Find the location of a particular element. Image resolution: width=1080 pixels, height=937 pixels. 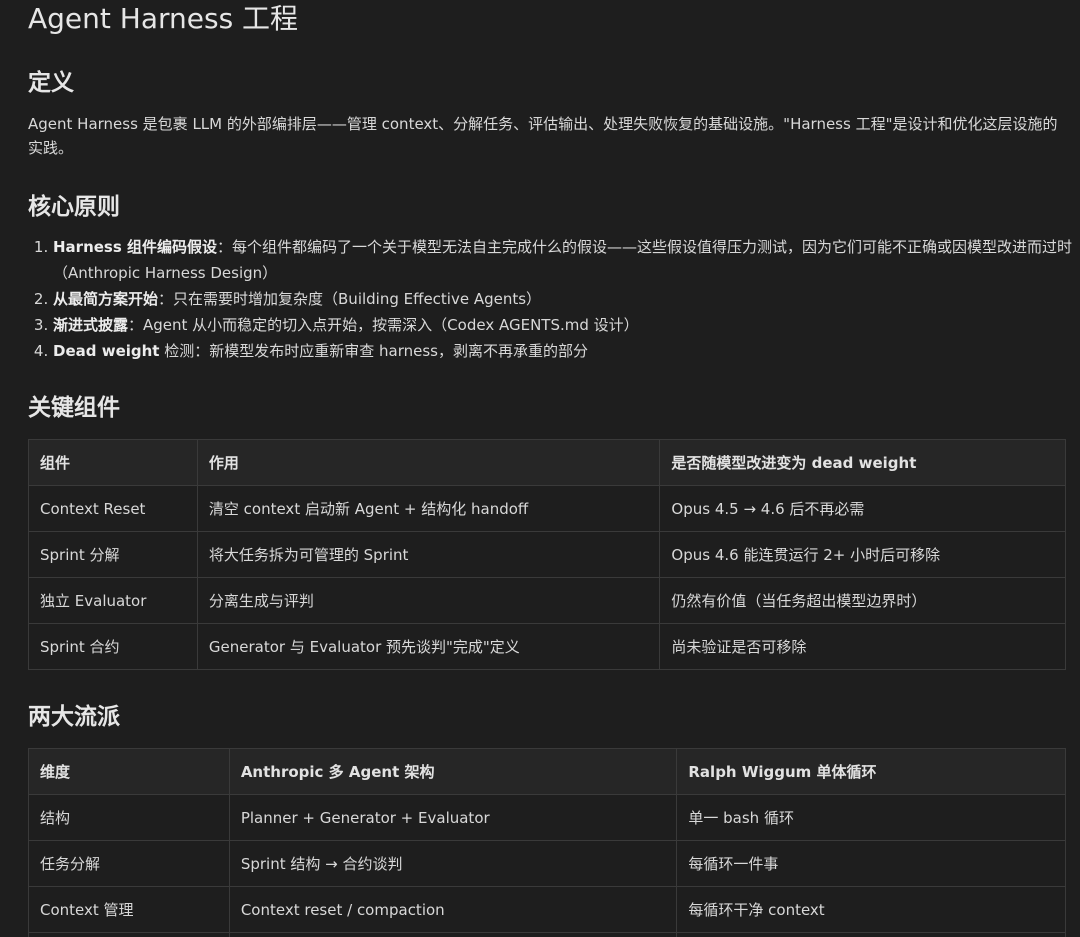

list-item-bold: 从最简方案开始 is located at coordinates (106, 299).